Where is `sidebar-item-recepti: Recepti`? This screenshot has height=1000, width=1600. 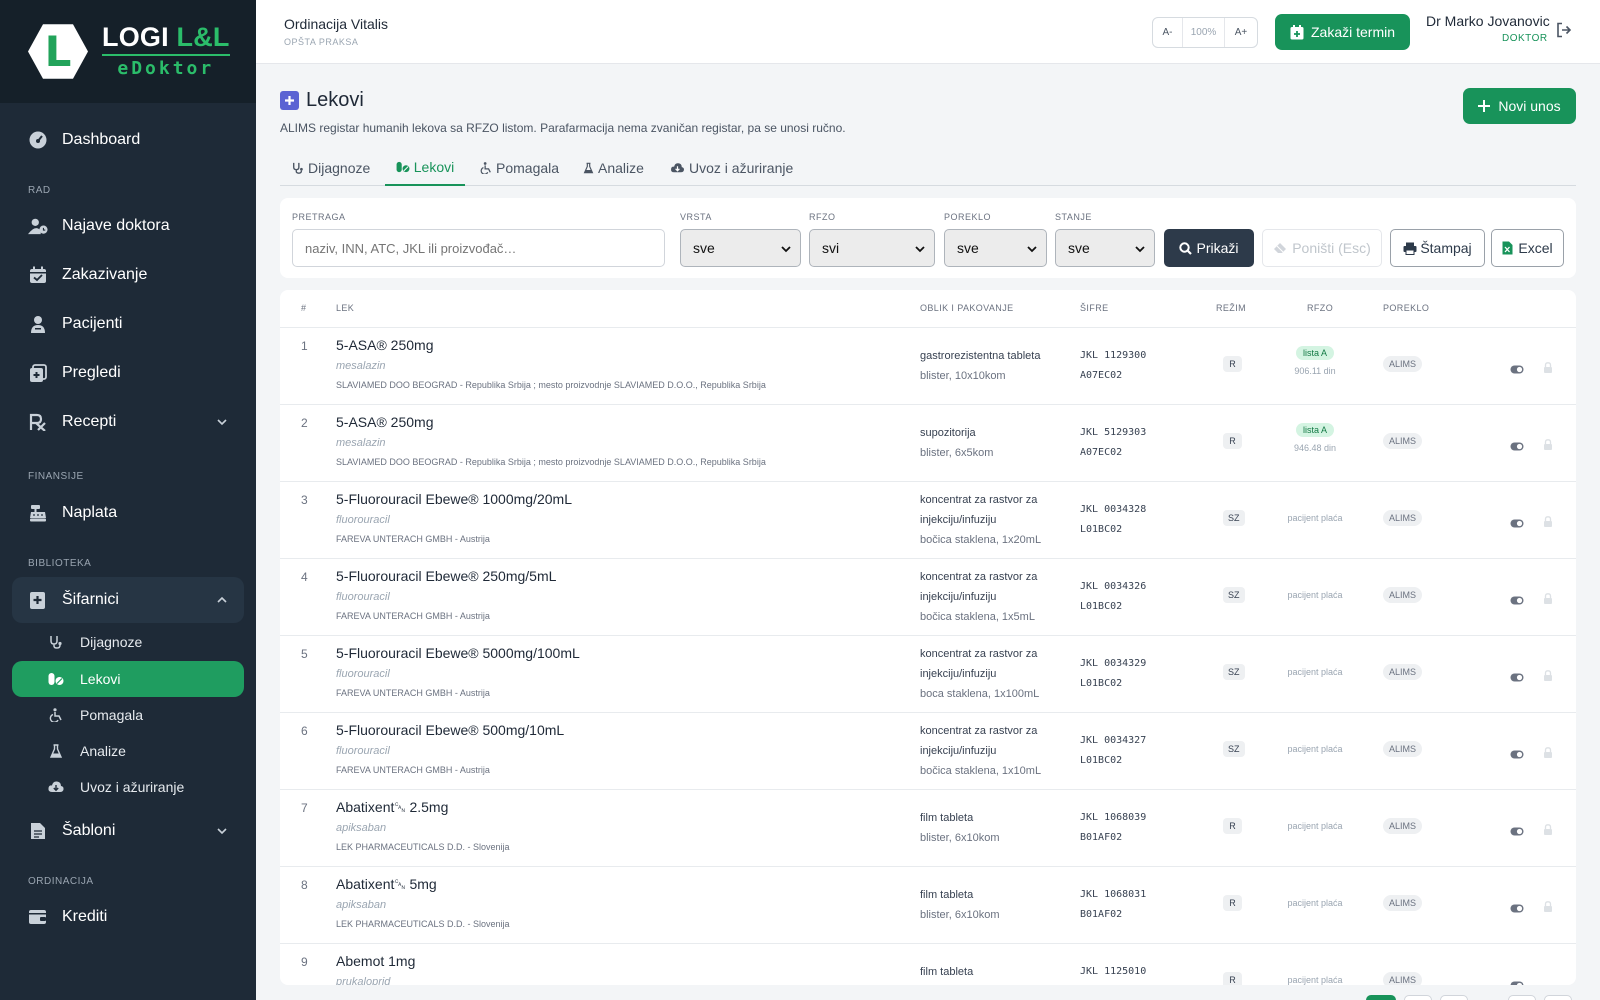 sidebar-item-recepti: Recepti is located at coordinates (128, 422).